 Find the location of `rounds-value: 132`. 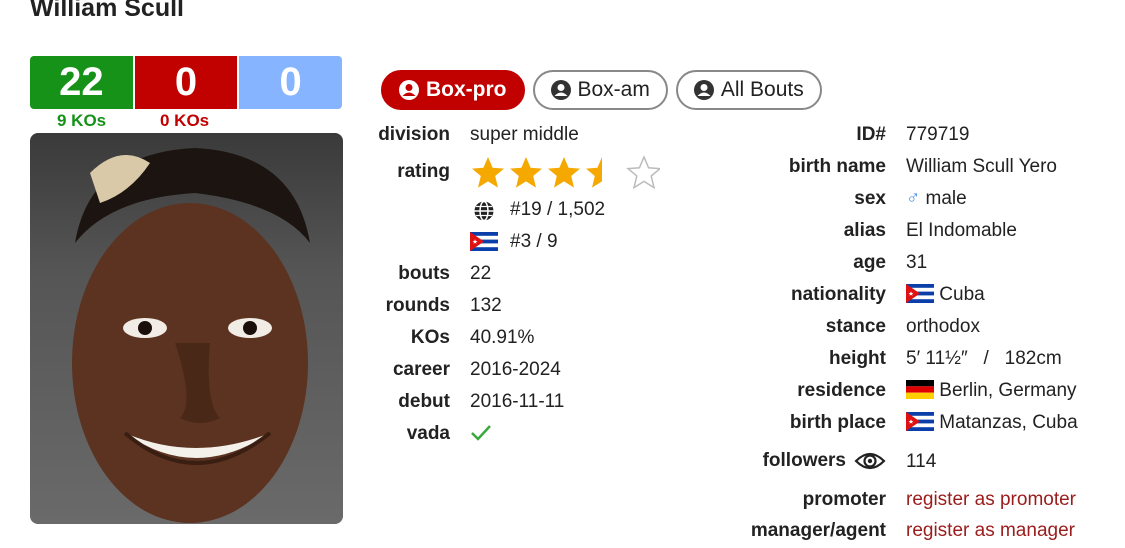

rounds-value: 132 is located at coordinates (486, 305).